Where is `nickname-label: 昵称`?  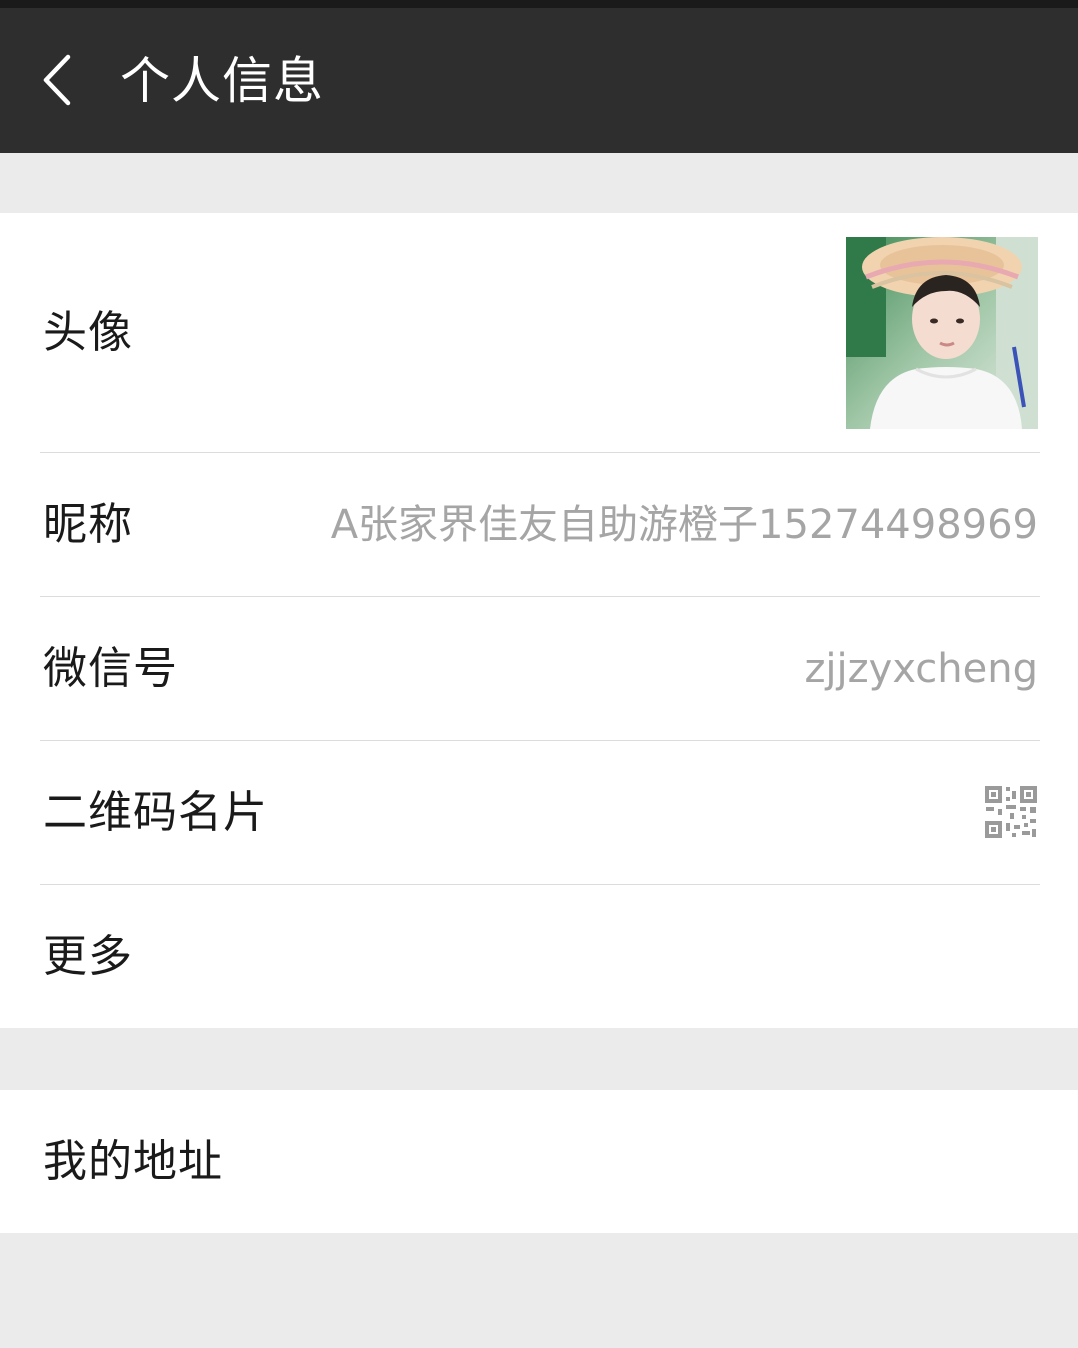 nickname-label: 昵称 is located at coordinates (88, 524).